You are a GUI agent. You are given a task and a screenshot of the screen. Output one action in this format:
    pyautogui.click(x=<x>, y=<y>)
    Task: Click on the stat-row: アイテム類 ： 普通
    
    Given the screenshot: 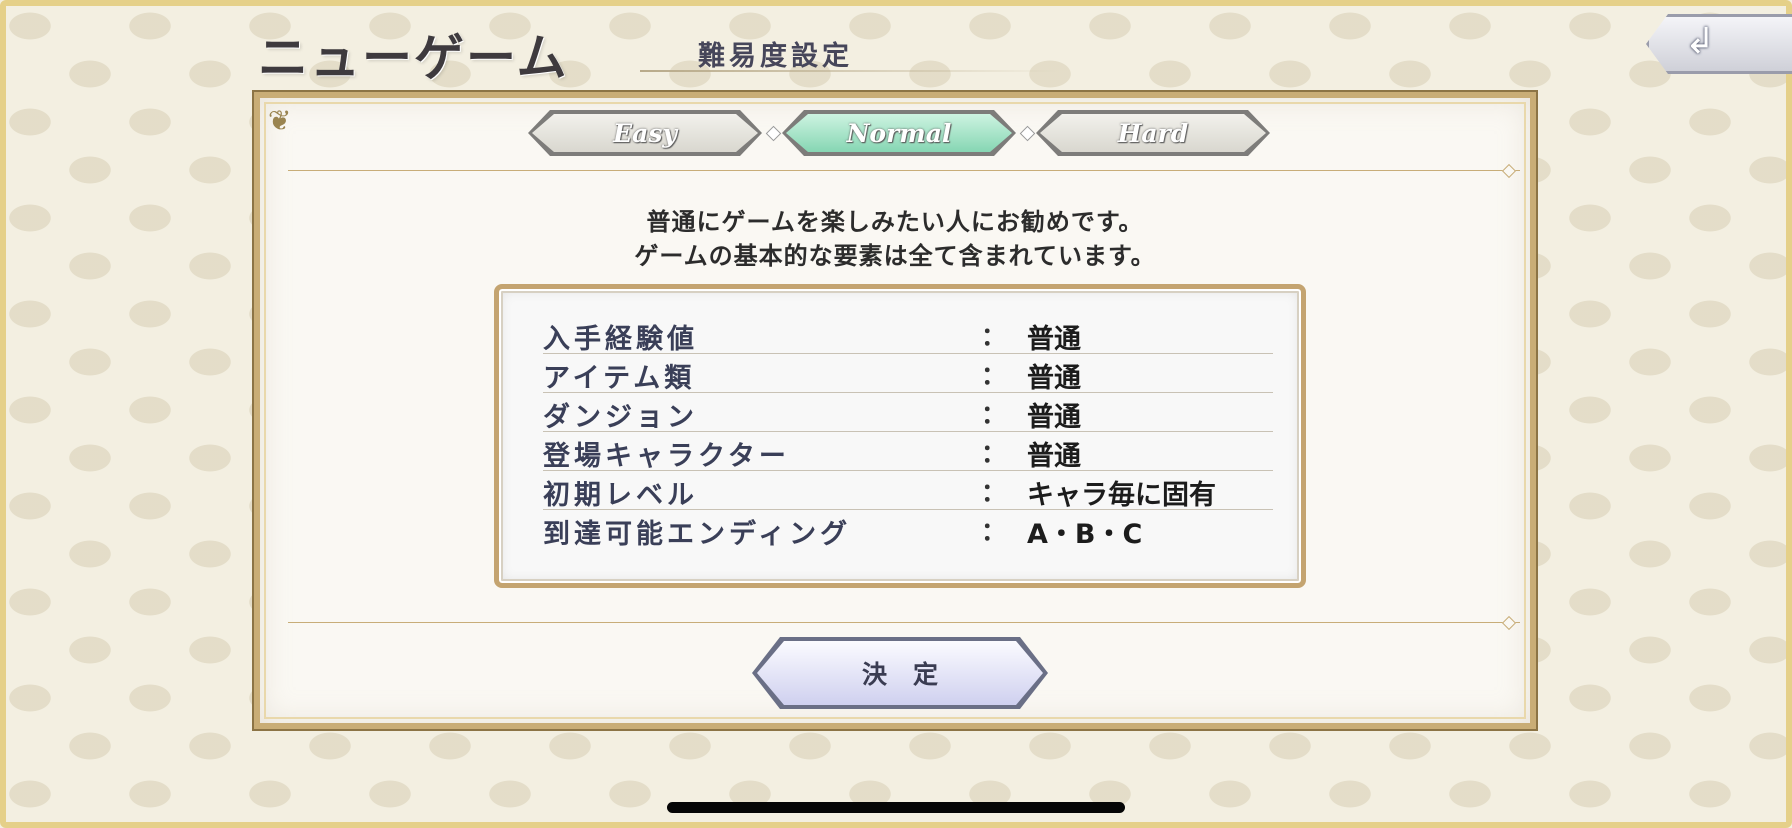 What is the action you would take?
    pyautogui.click(x=908, y=374)
    